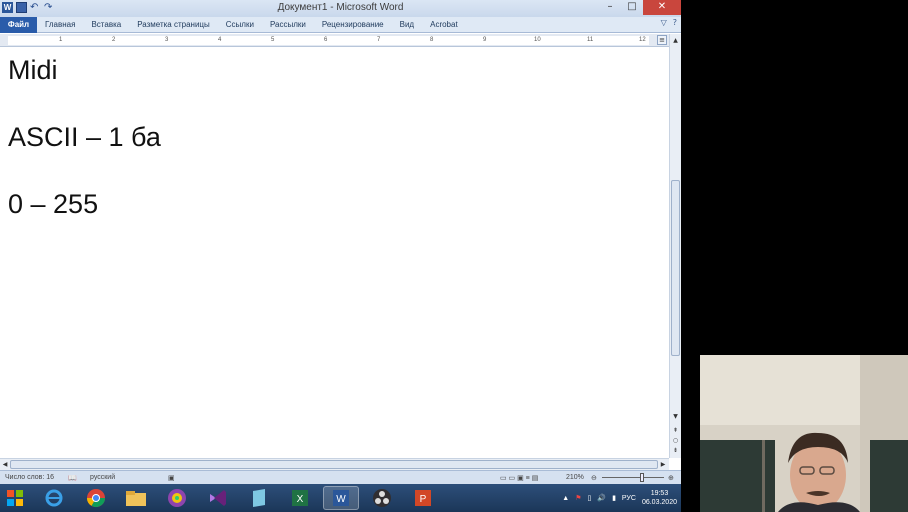 This screenshot has height=512, width=908. I want to click on network-icon: ▮, so click(614, 498).